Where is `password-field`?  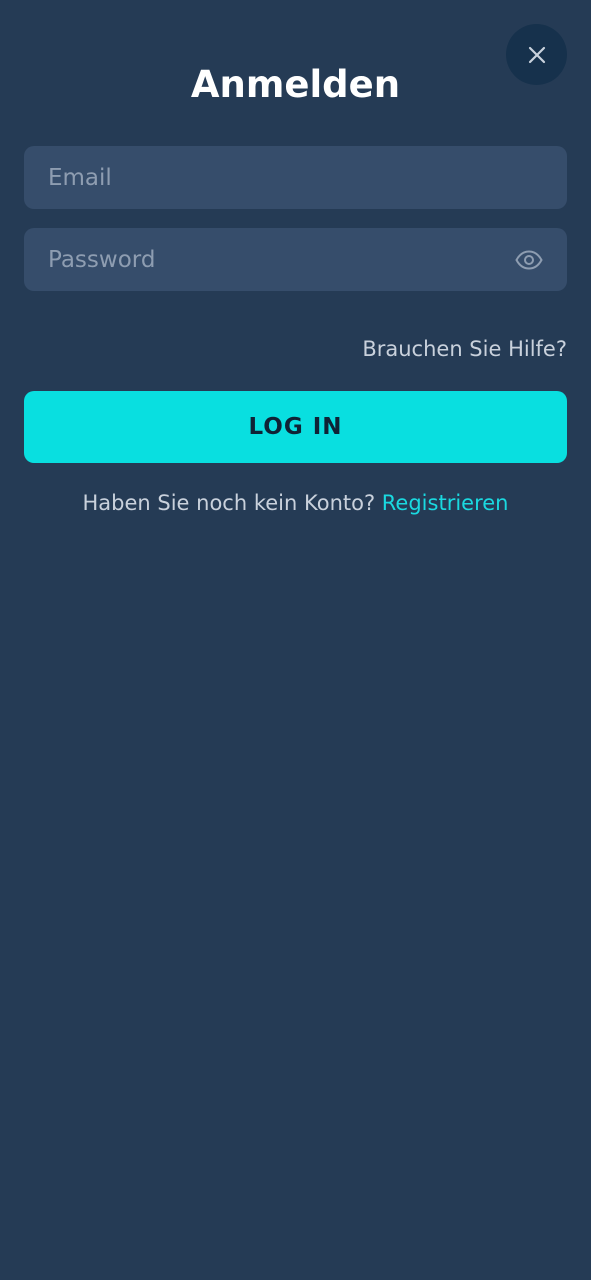
password-field is located at coordinates (295, 259).